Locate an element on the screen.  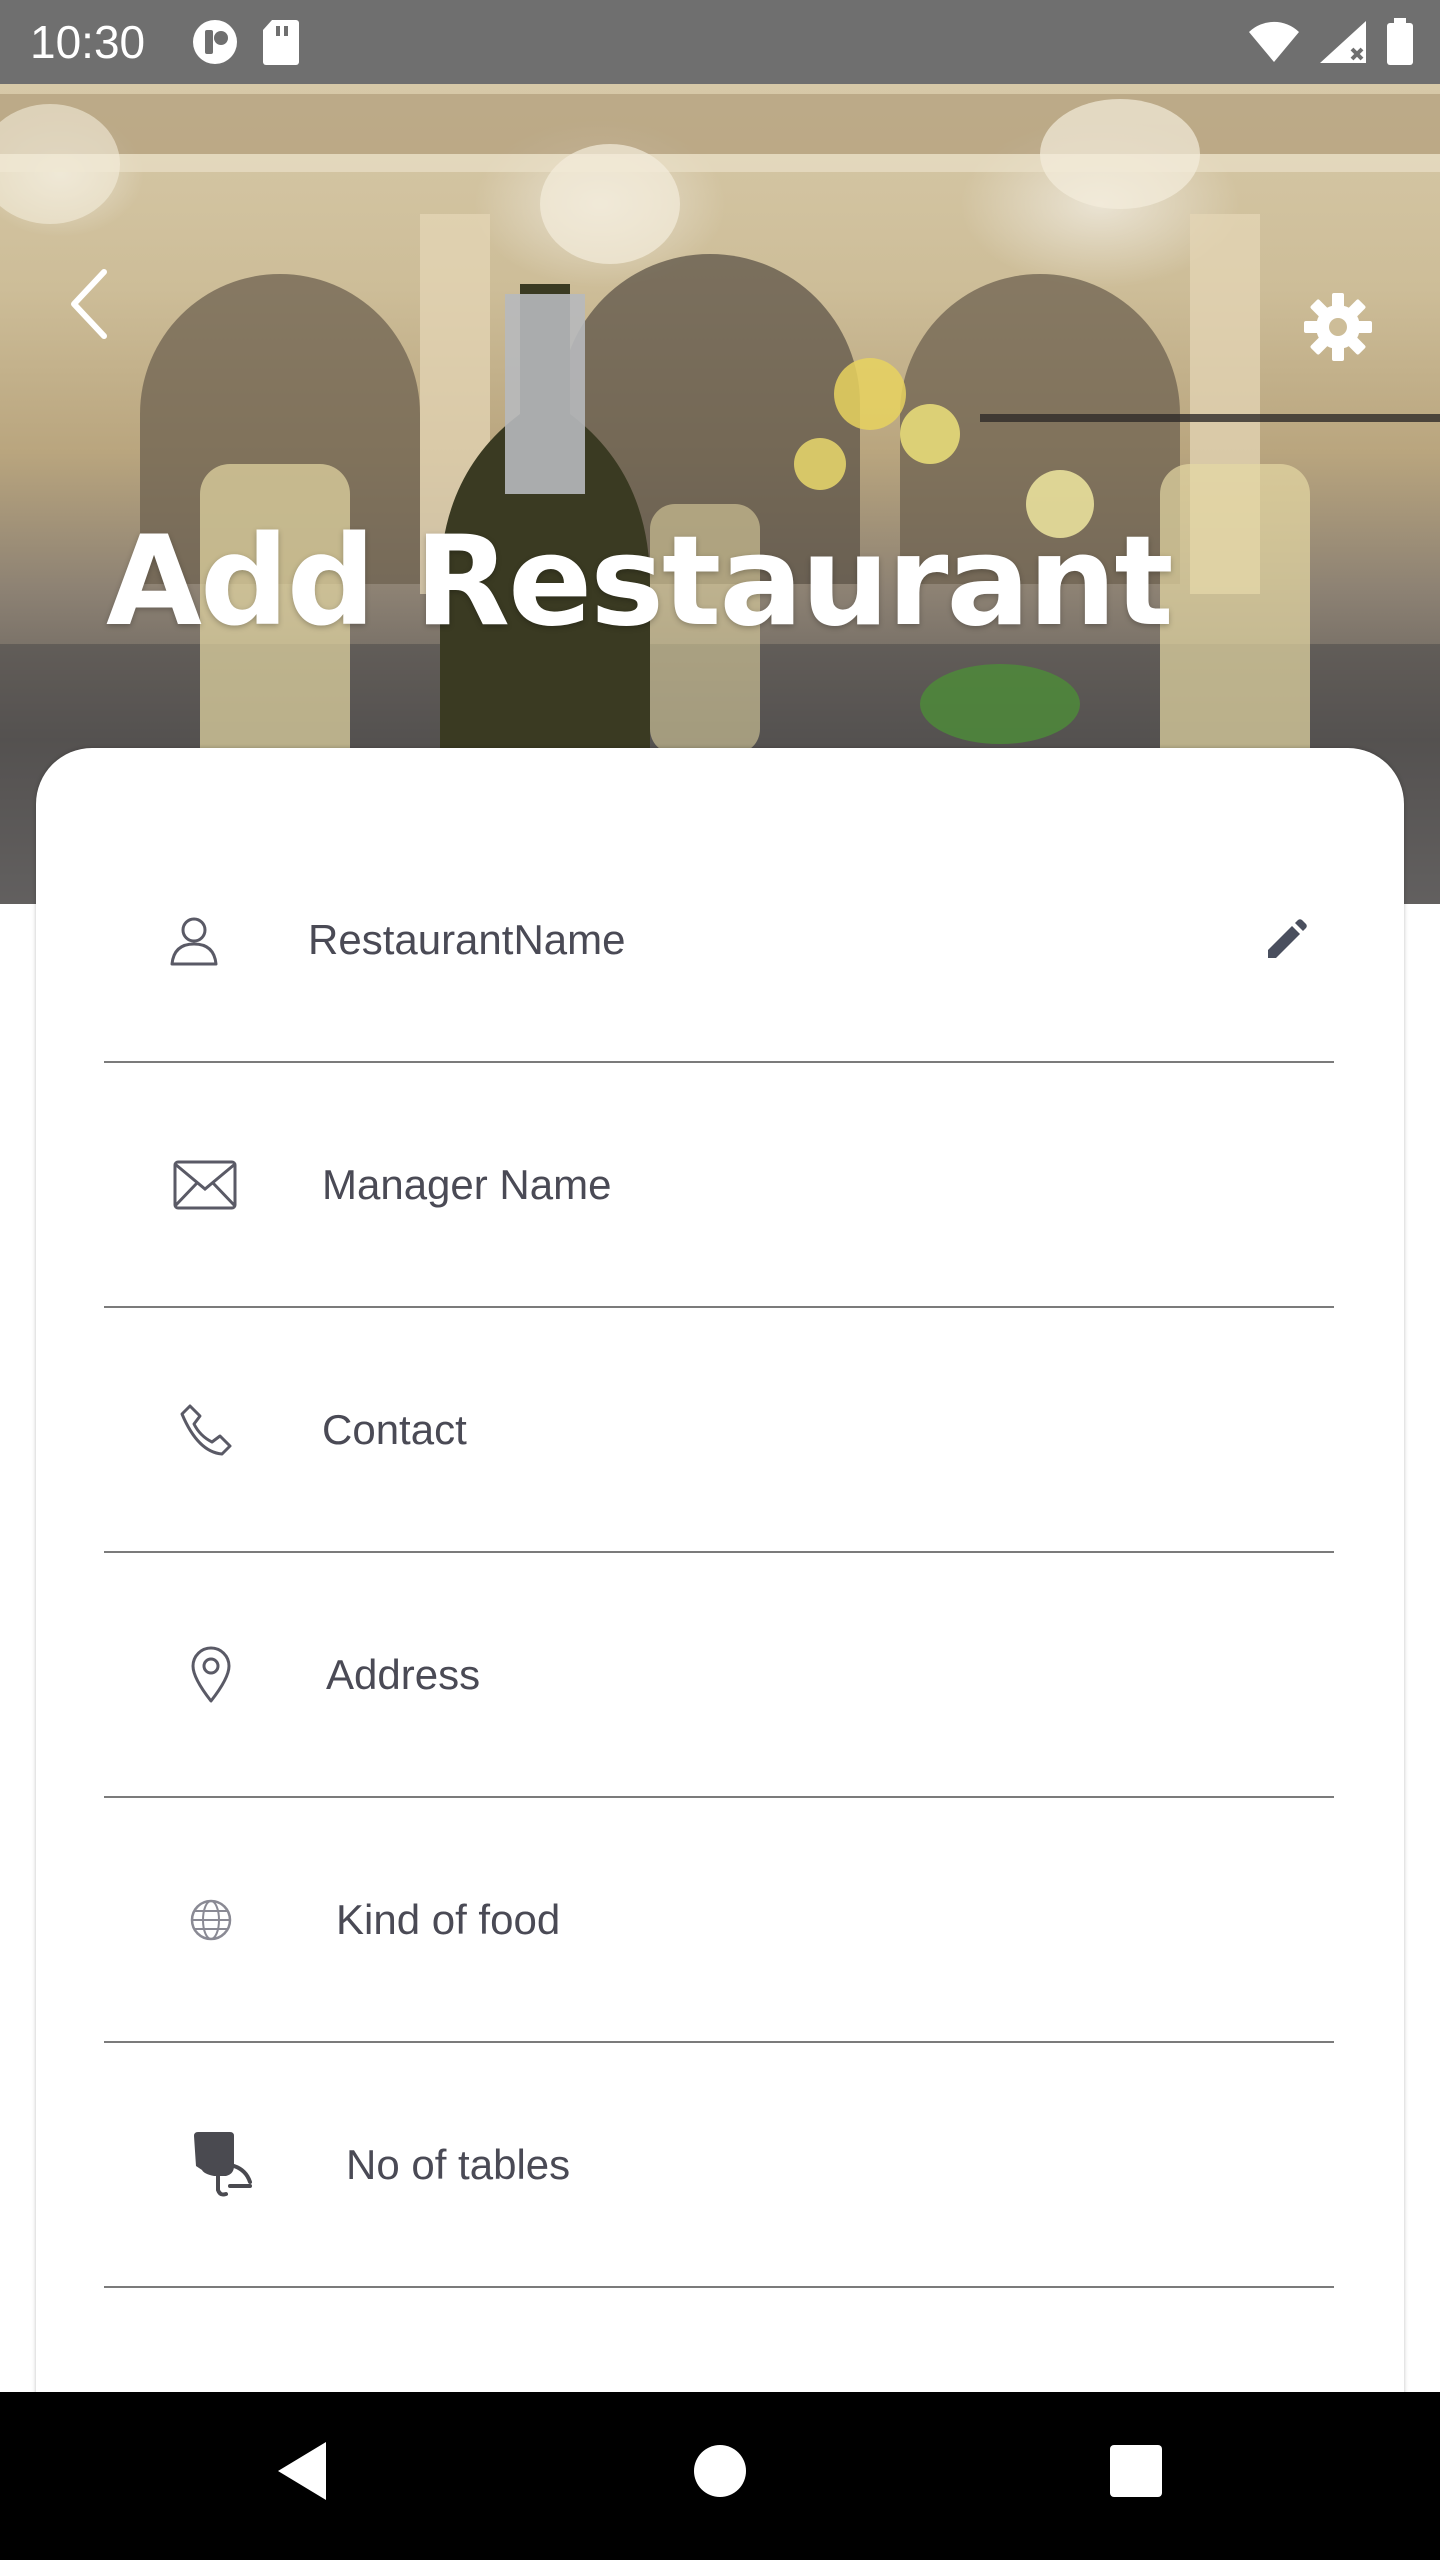
nav-home-button is located at coordinates (720, 2473).